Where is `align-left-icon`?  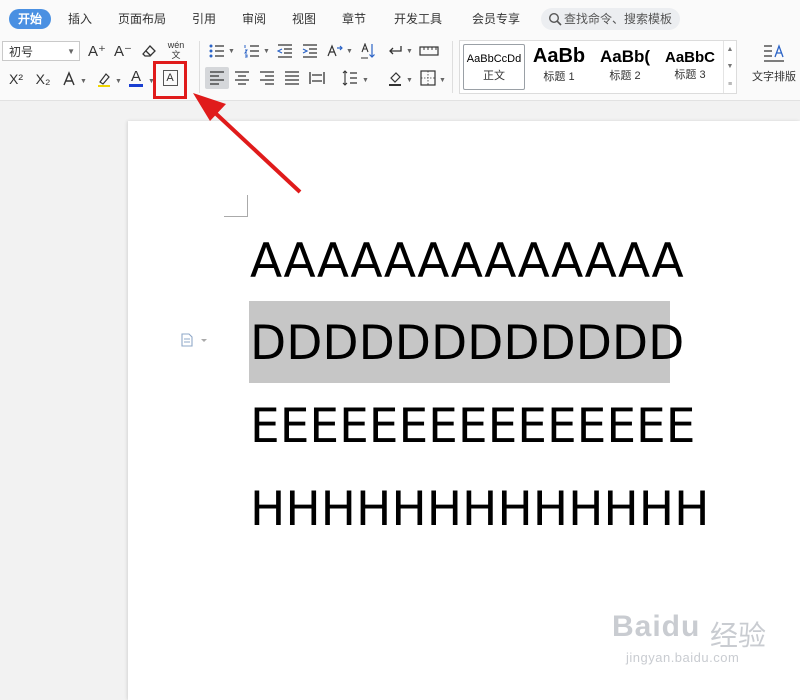 align-left-icon is located at coordinates (217, 78).